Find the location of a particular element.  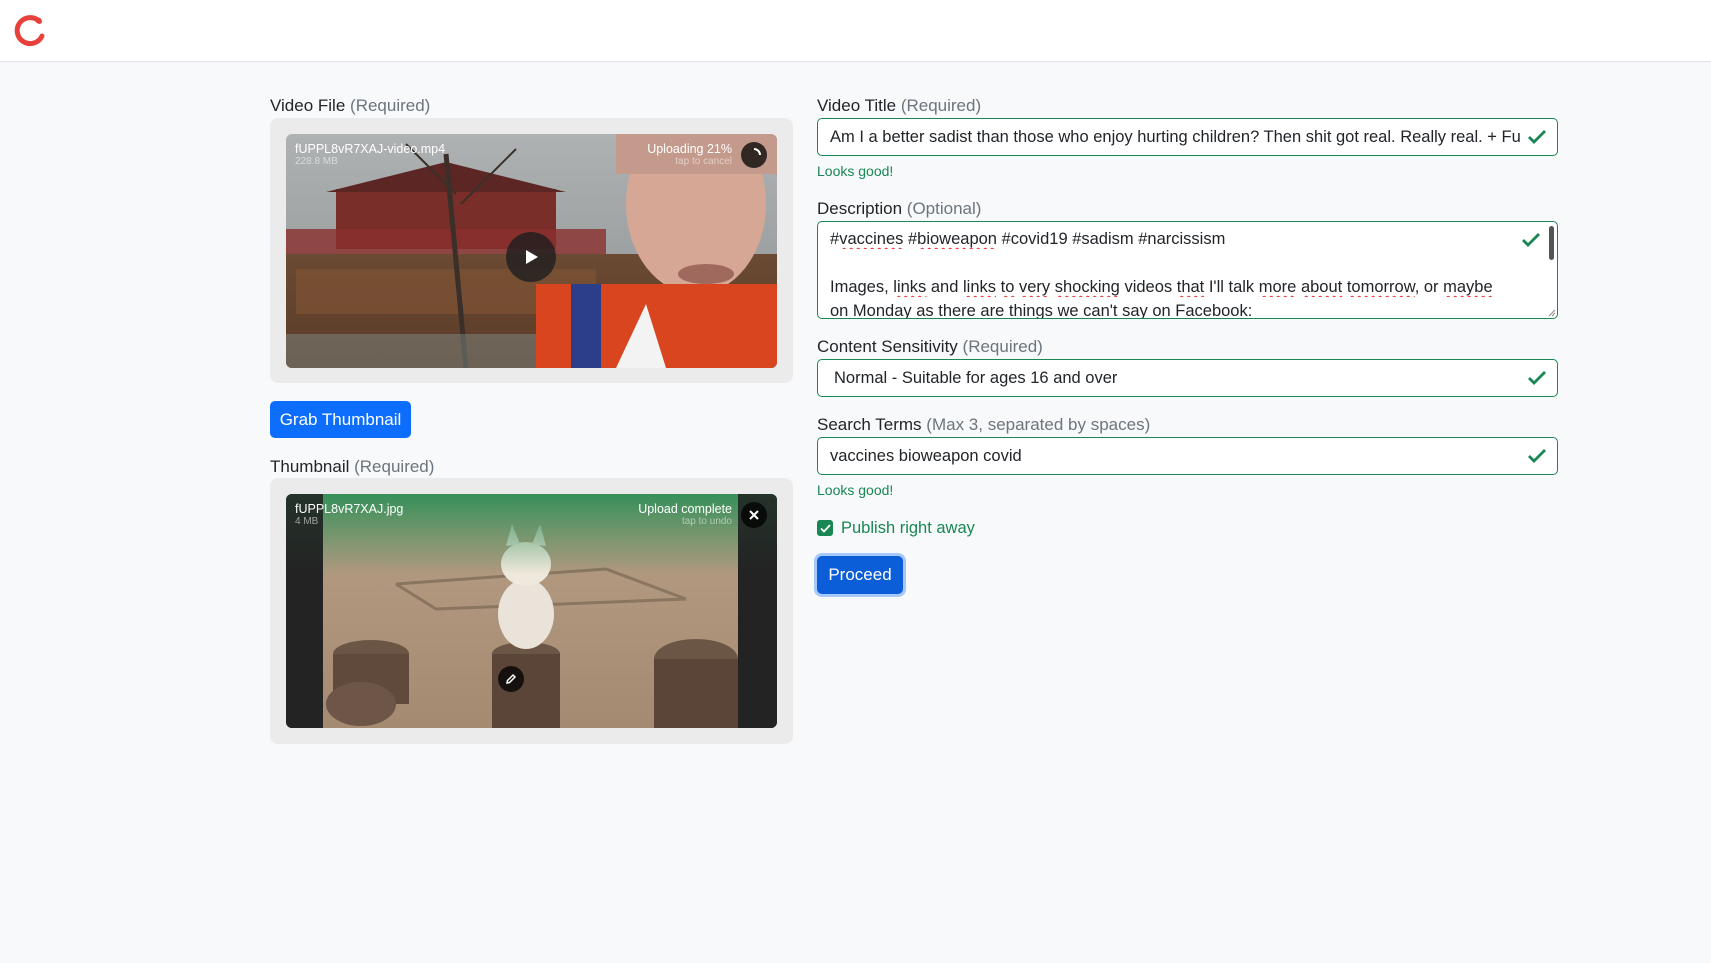

loading-spinner-icon is located at coordinates (754, 155).